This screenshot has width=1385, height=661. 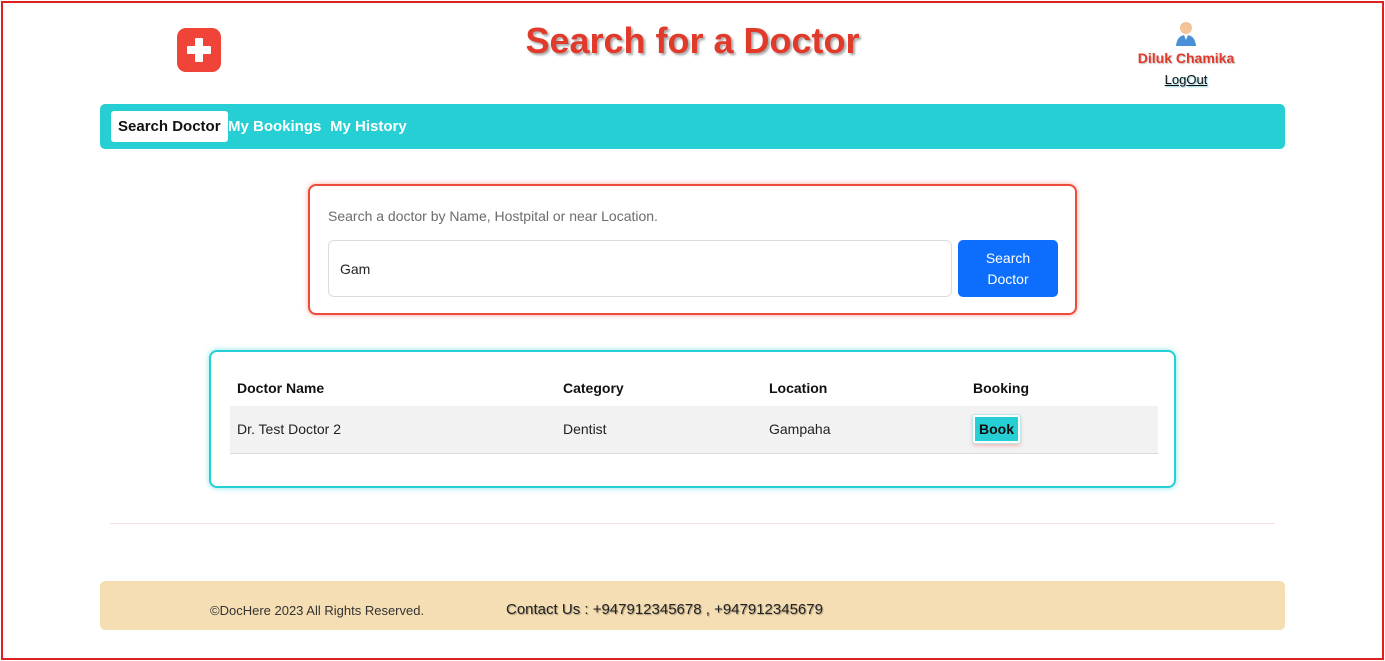 I want to click on user-panel: Diluk Chamika LogOut, so click(x=1186, y=54).